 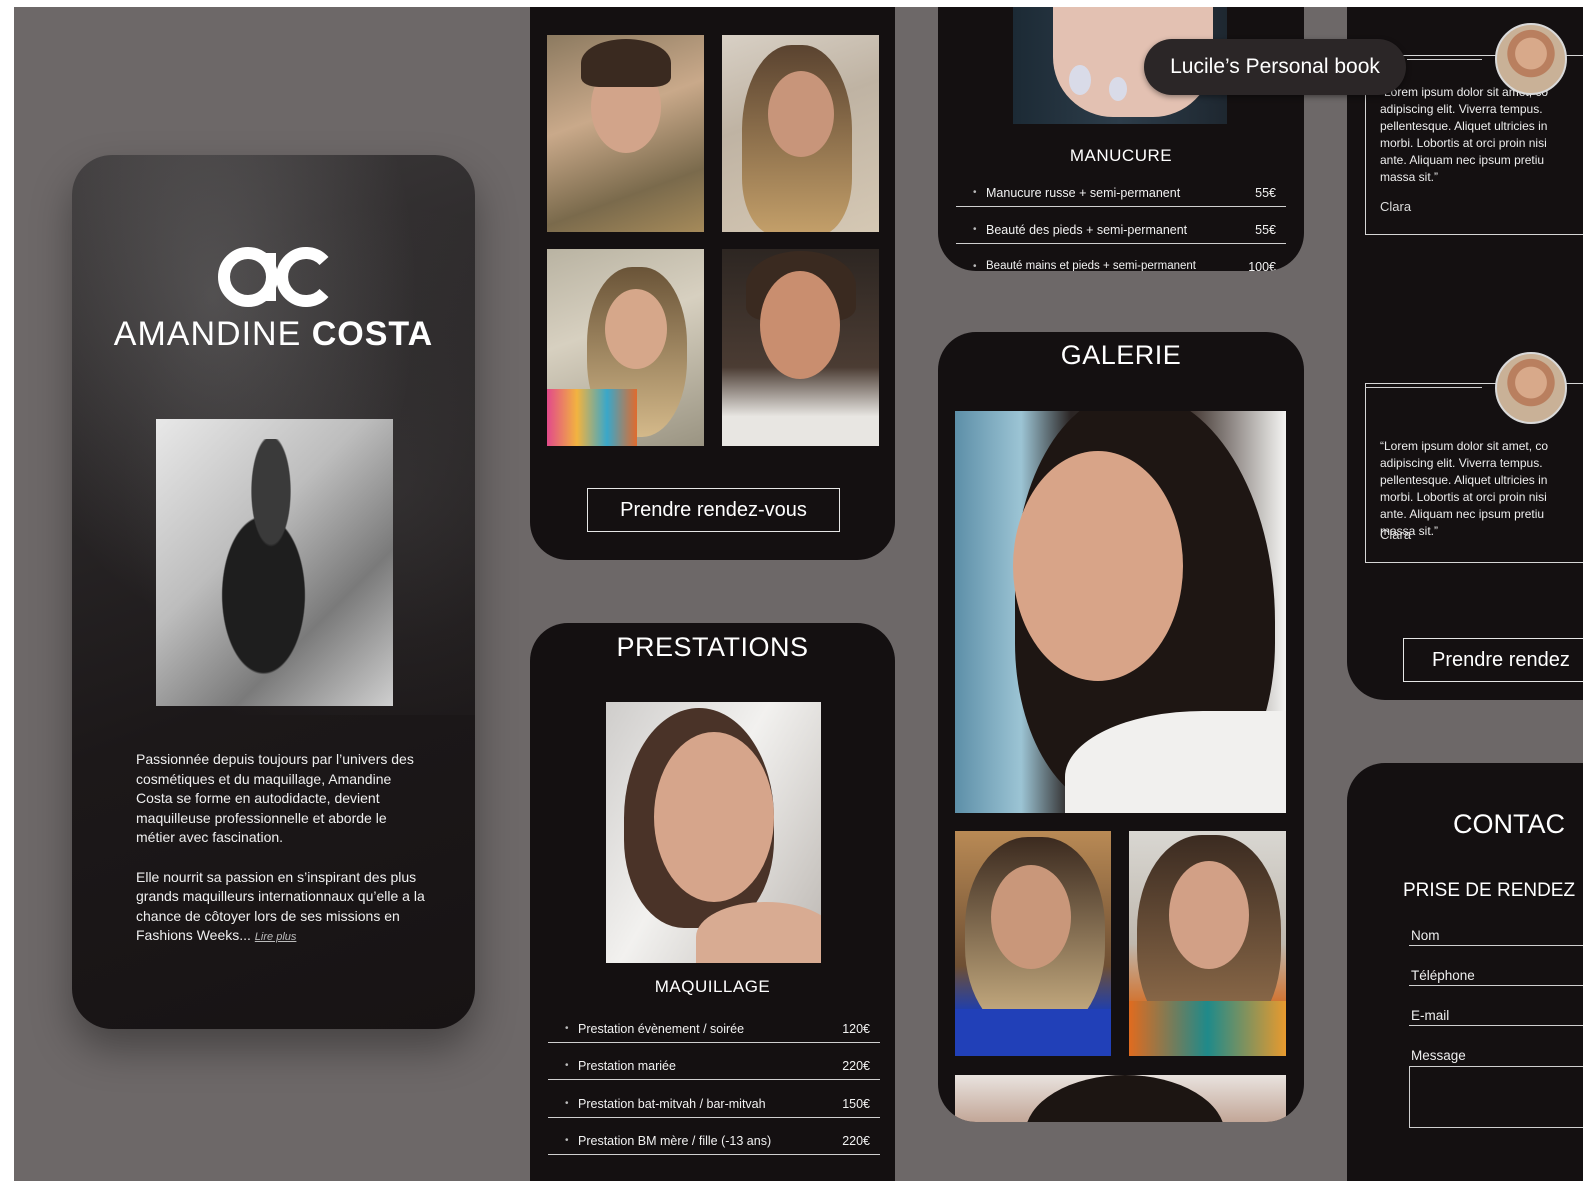 I want to click on read-more-link: Lire plus, so click(x=276, y=937).